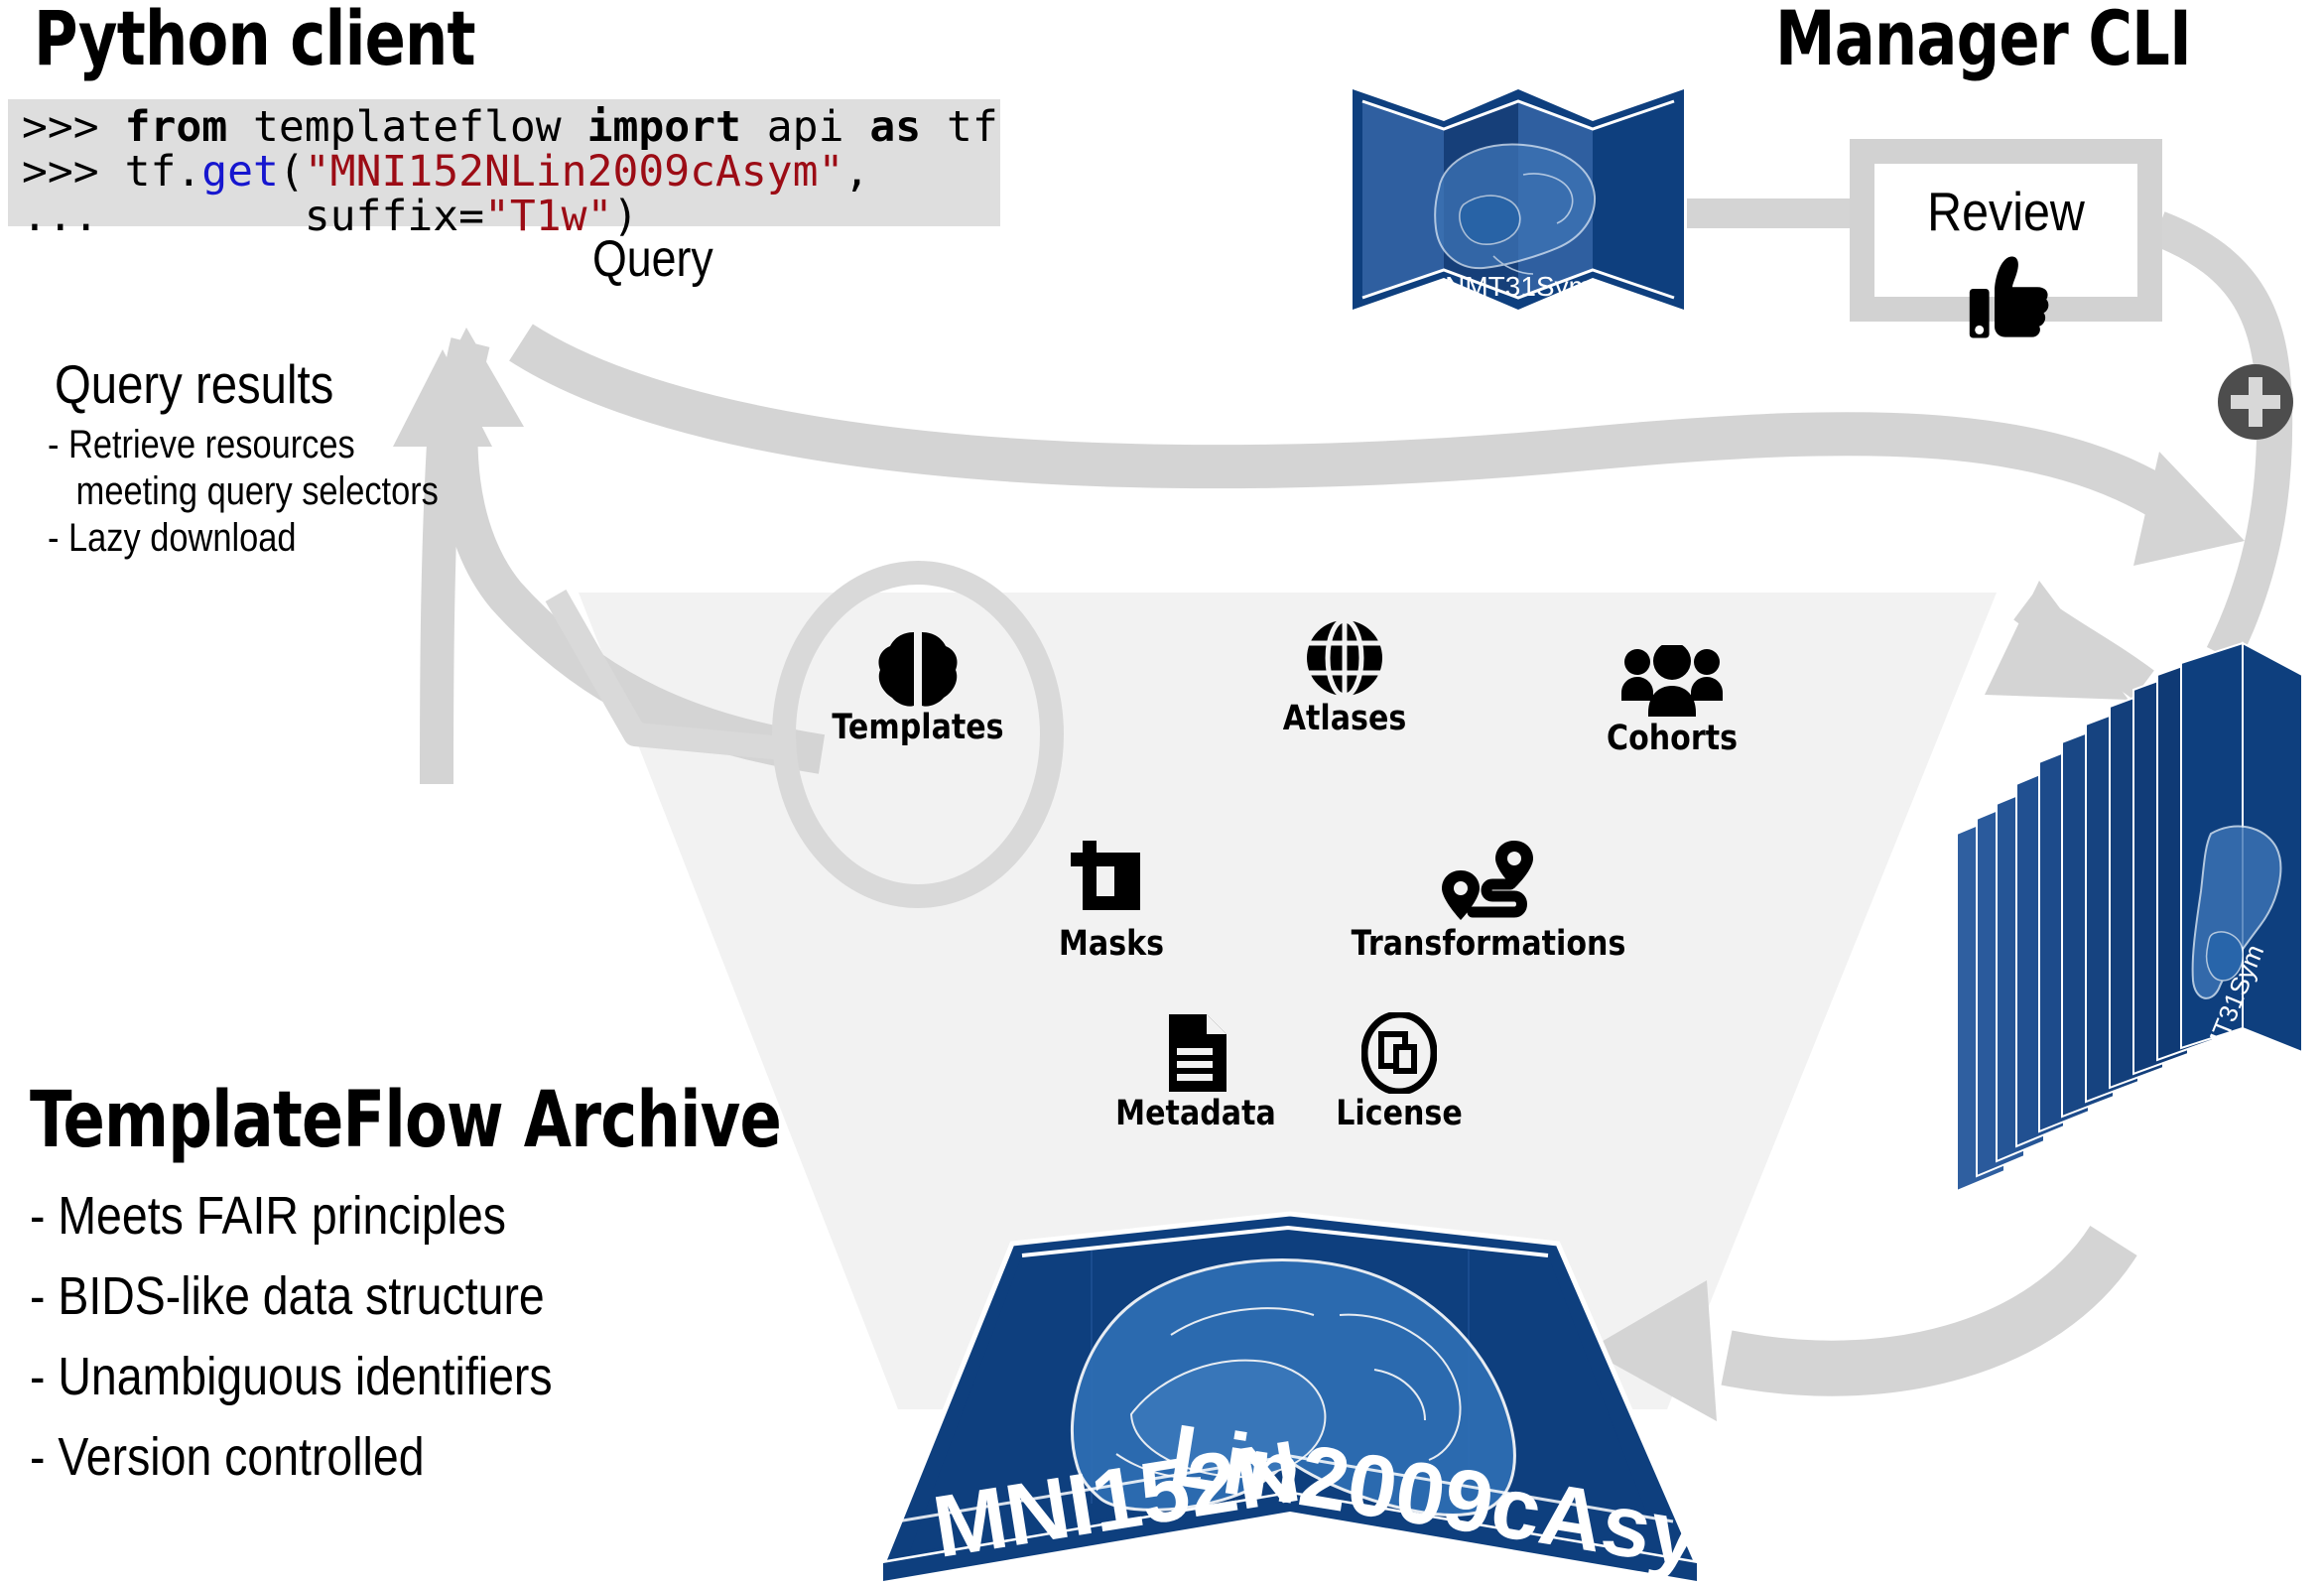 Image resolution: width=2324 pixels, height=1585 pixels. What do you see at coordinates (394, 216) in the screenshot?
I see `kwarg-suffix: suffix=` at bounding box center [394, 216].